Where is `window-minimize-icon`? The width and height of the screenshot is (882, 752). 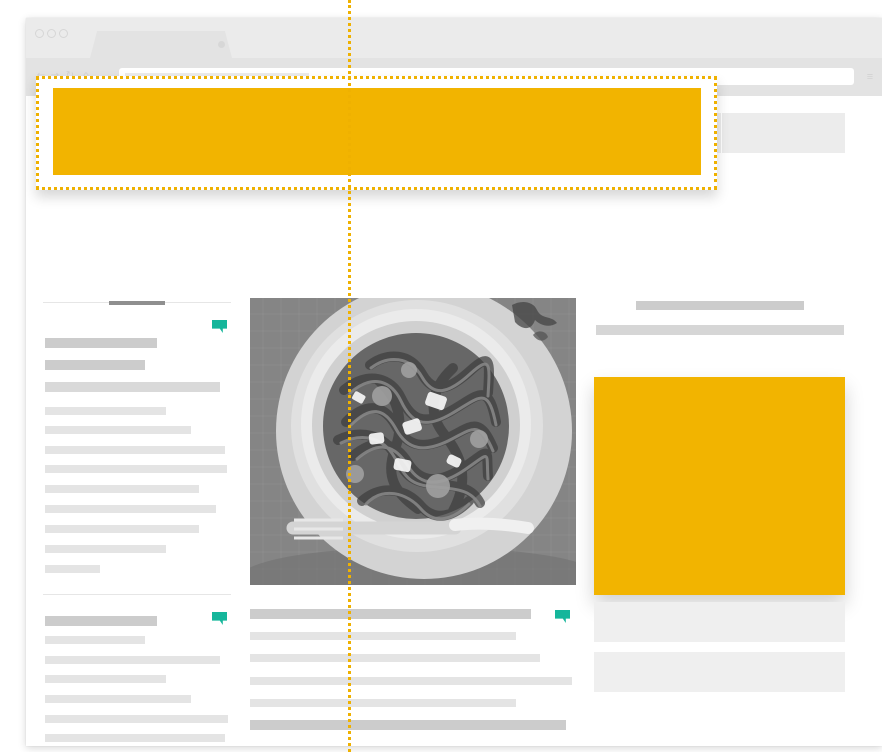
window-minimize-icon is located at coordinates (51, 33).